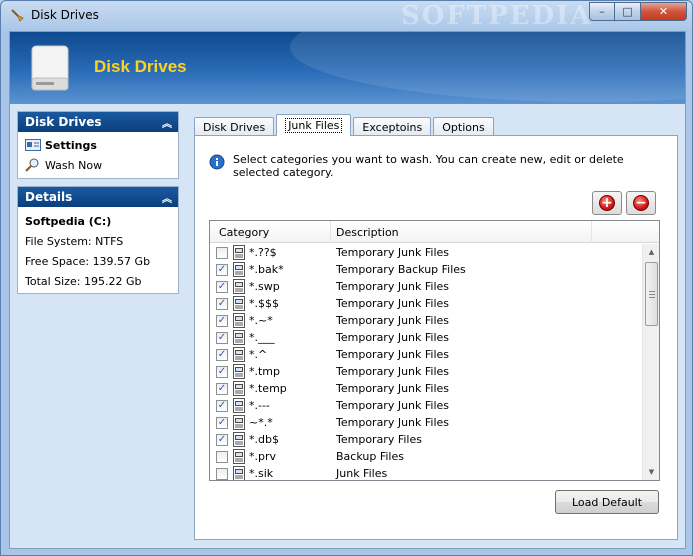 The width and height of the screenshot is (693, 556). Describe the element at coordinates (270, 232) in the screenshot. I see `column-header-category: Category` at that location.